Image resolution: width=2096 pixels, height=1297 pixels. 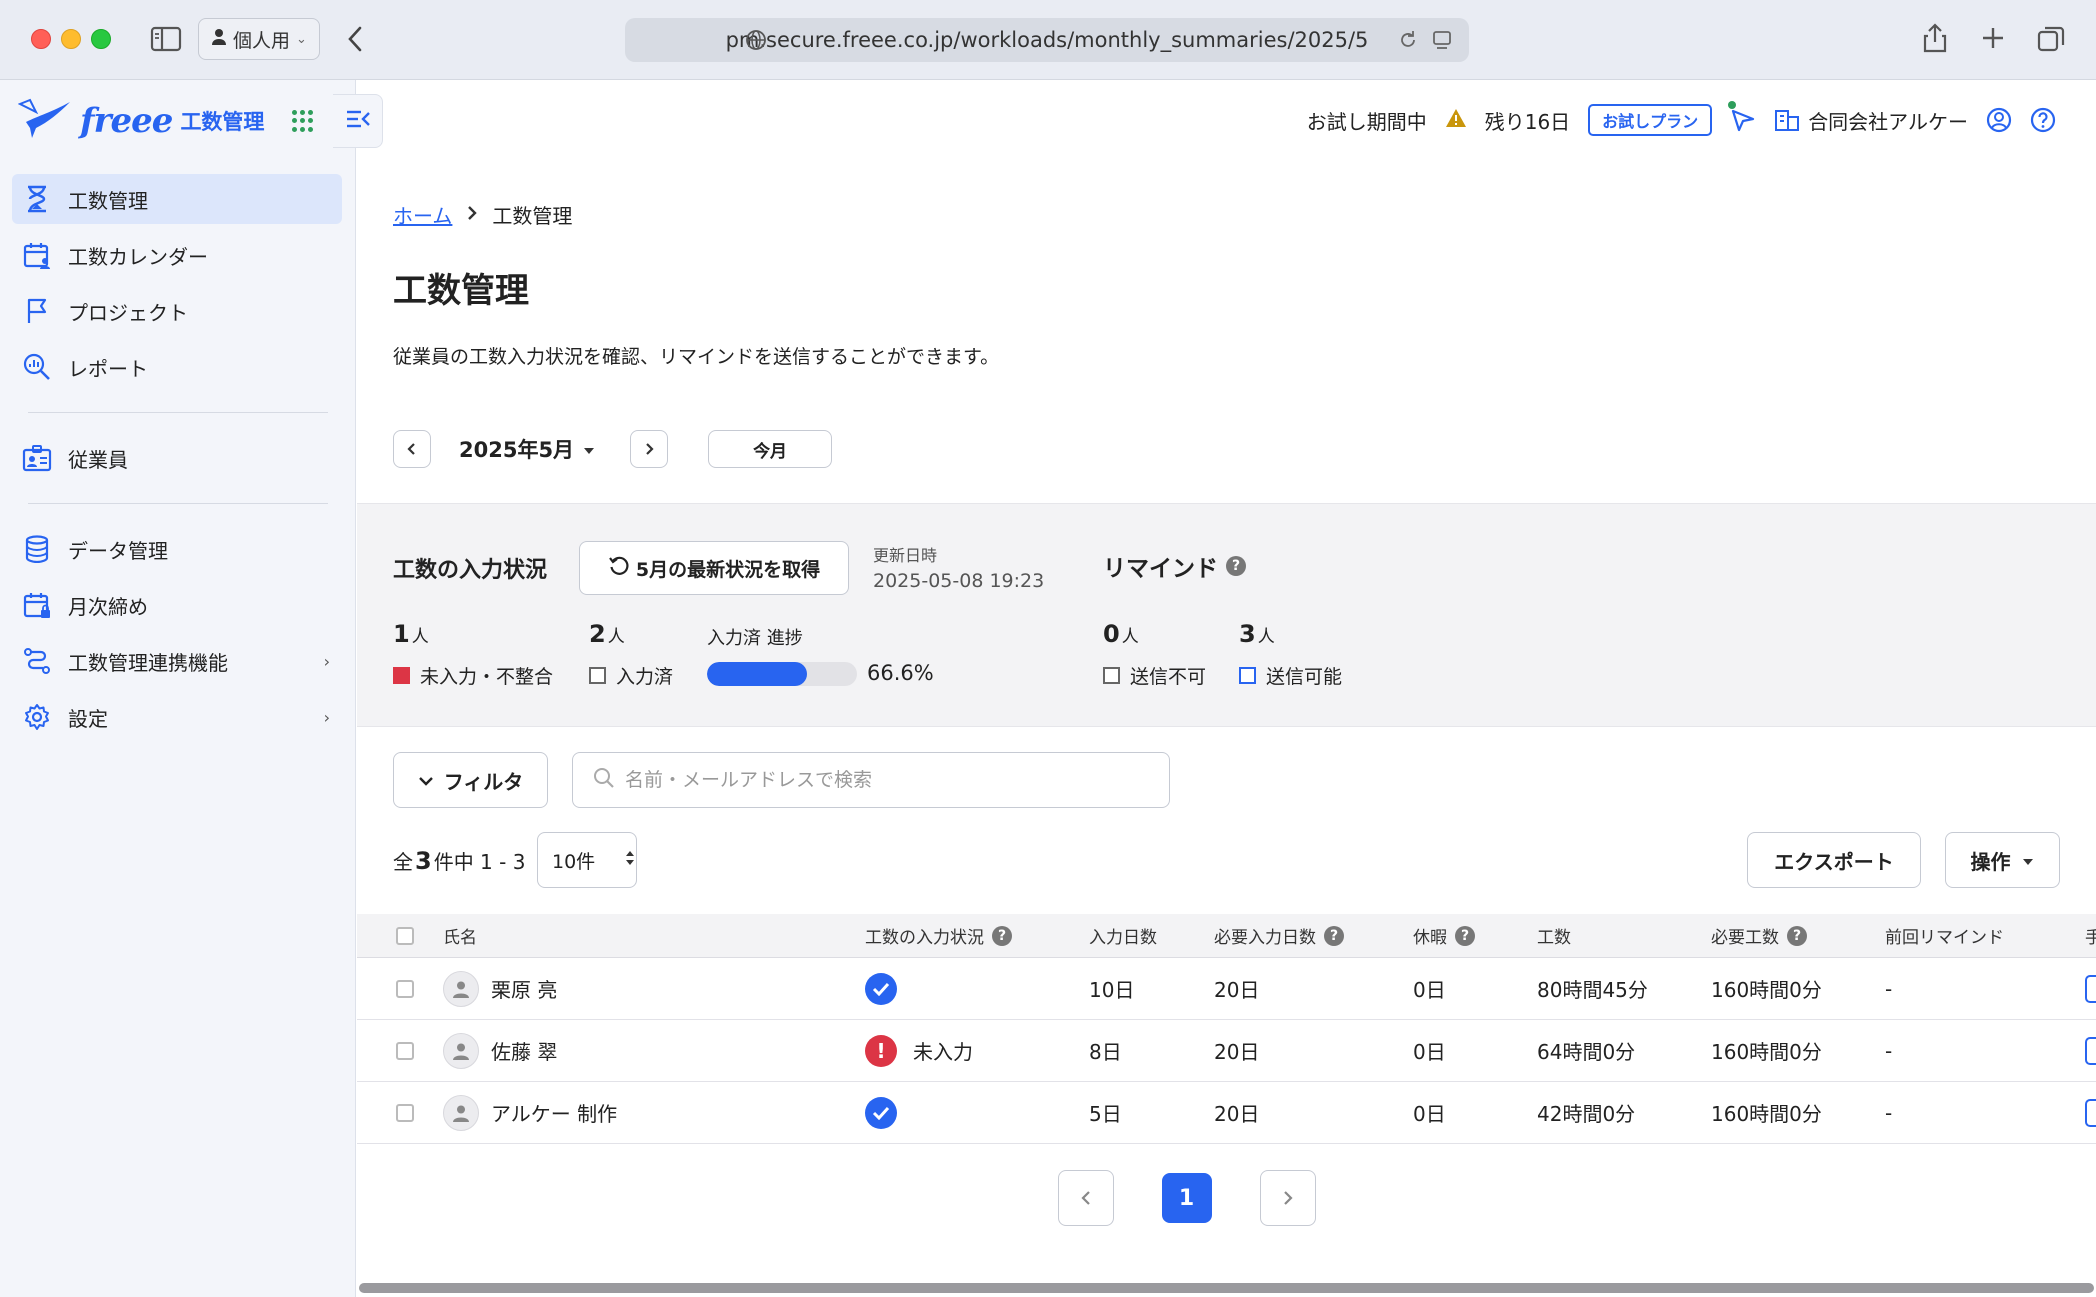 I want to click on leave-days: 0日, so click(x=1429, y=1052).